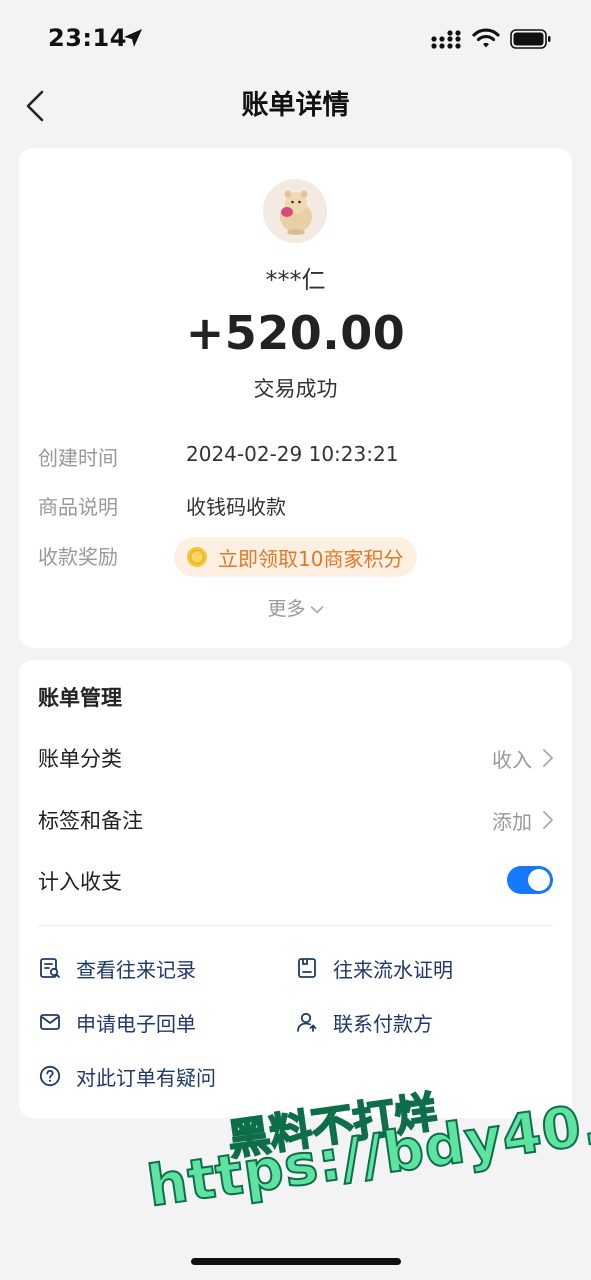  What do you see at coordinates (295, 333) in the screenshot?
I see `transaction-amount: +520.00` at bounding box center [295, 333].